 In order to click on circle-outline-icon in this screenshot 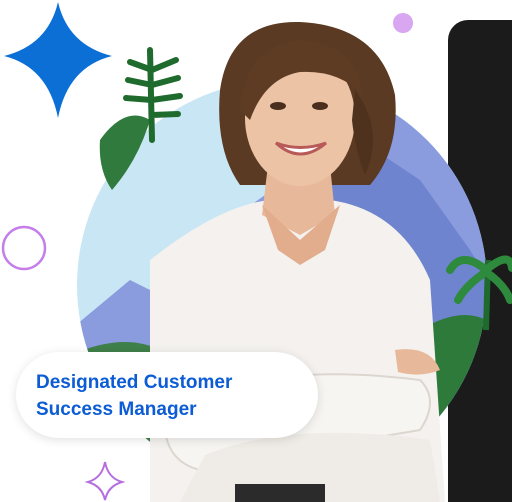, I will do `click(24, 248)`.